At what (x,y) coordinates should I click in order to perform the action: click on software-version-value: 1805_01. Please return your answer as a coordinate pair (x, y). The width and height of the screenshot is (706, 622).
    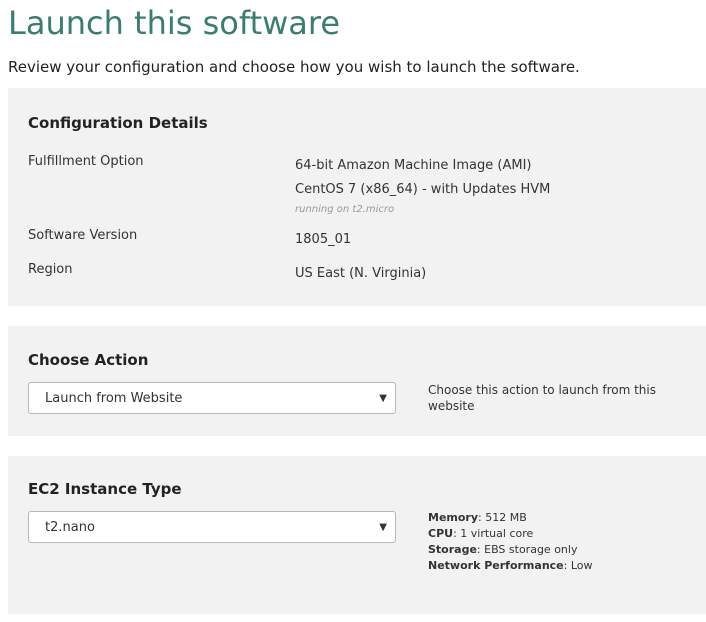
    Looking at the image, I should click on (323, 239).